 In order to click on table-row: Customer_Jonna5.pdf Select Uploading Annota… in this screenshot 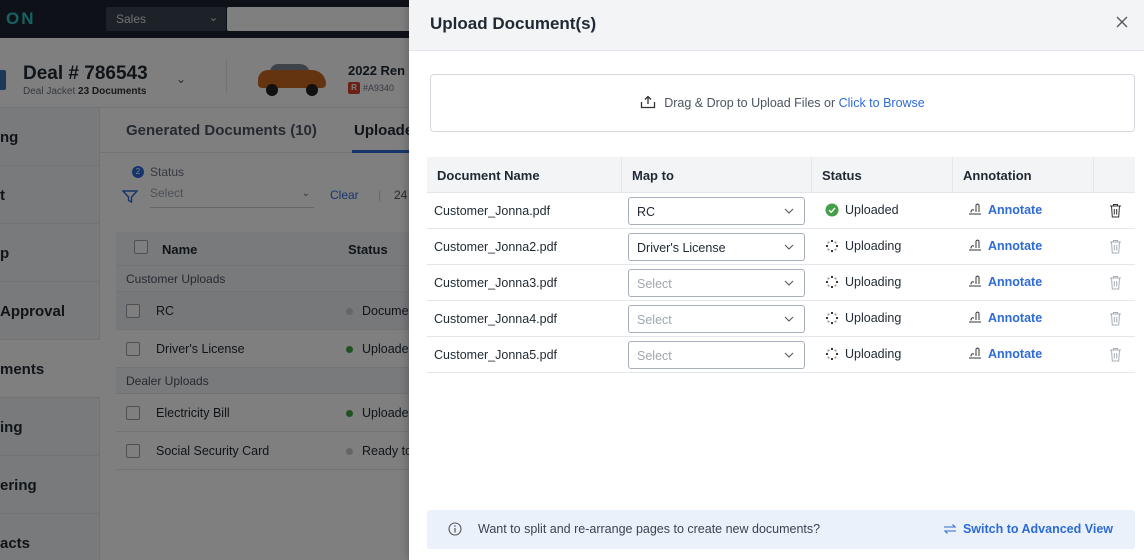, I will do `click(781, 355)`.